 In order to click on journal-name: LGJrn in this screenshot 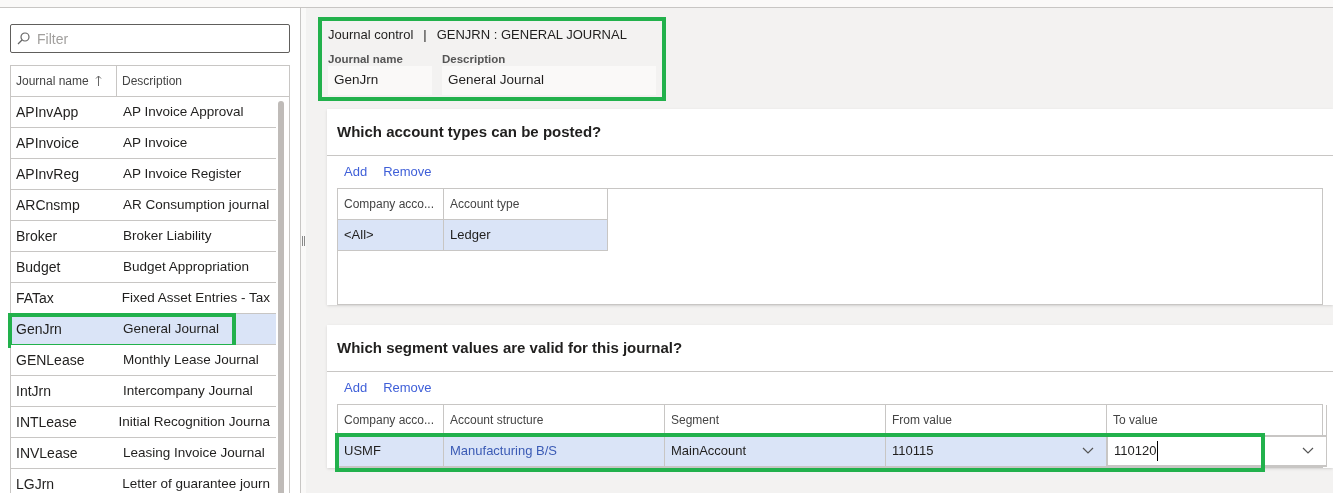, I will do `click(35, 483)`.